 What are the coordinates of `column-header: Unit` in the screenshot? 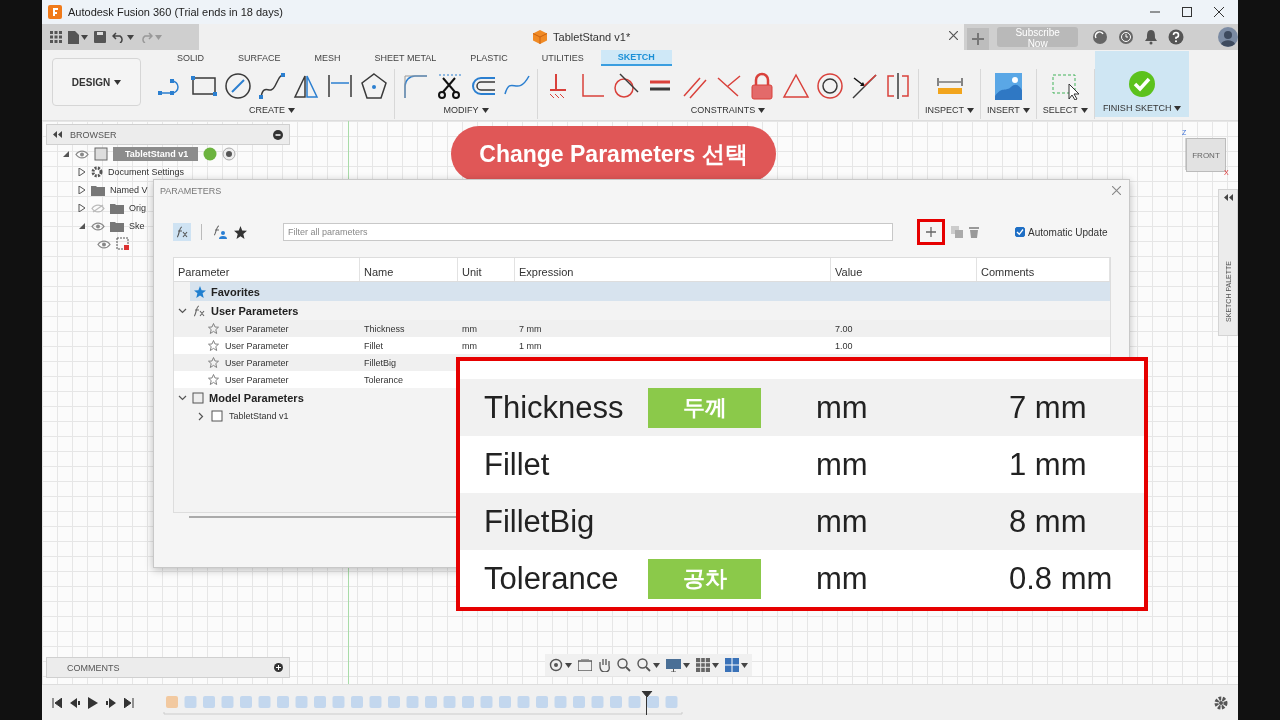 It's located at (486, 269).